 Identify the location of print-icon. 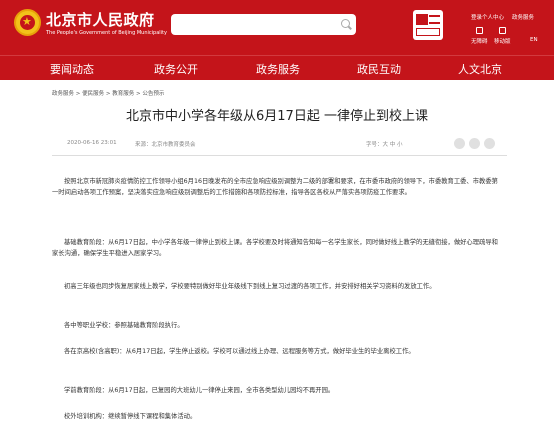
(489, 143).